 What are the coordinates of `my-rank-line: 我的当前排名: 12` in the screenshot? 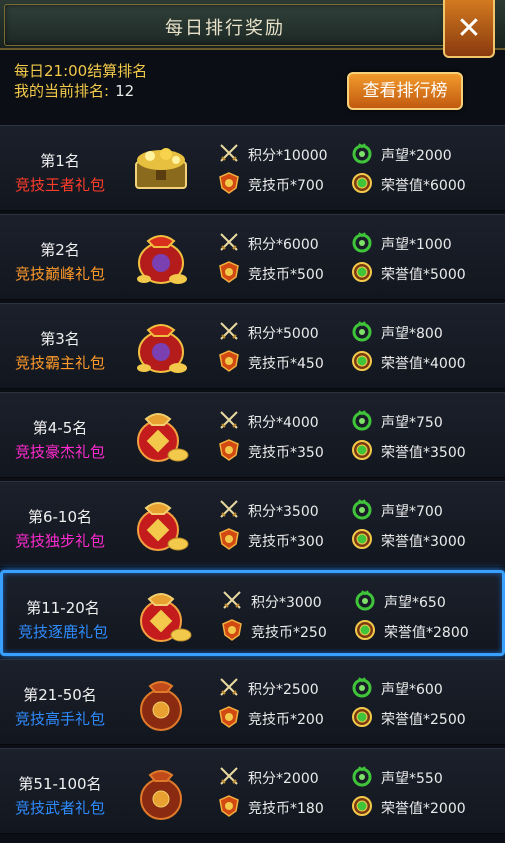 It's located at (80, 91).